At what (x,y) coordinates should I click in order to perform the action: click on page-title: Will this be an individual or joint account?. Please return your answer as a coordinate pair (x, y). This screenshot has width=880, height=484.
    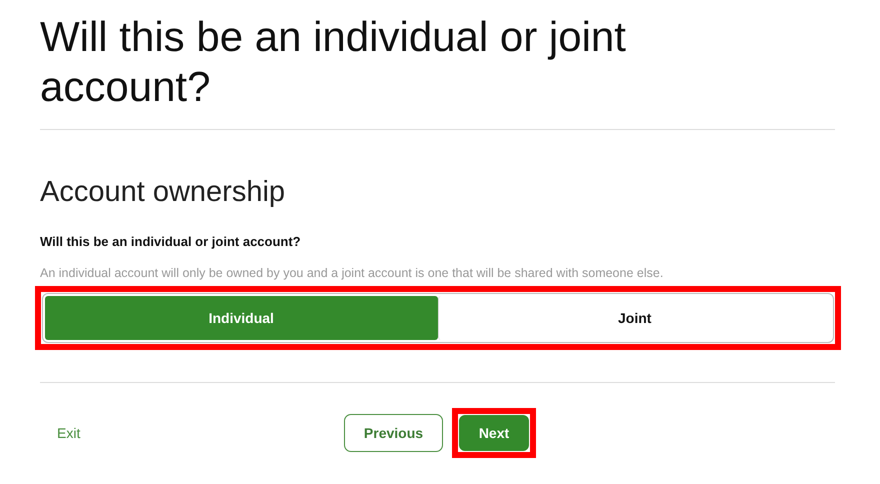
    Looking at the image, I should click on (333, 62).